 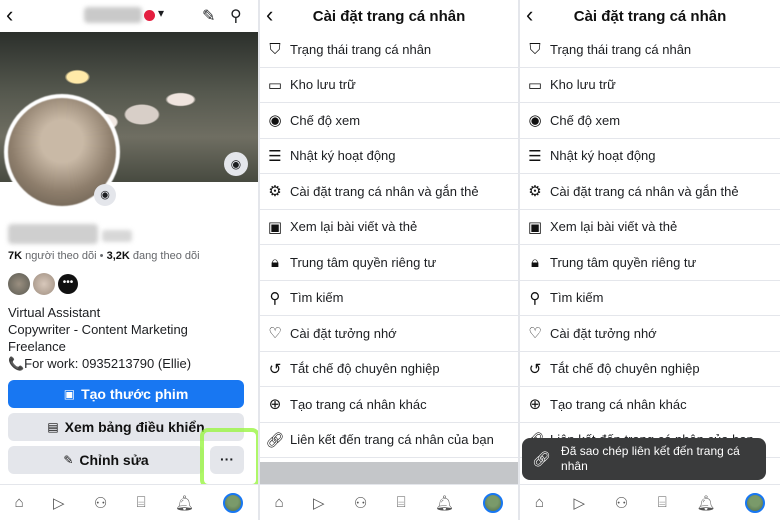 I want to click on followers-label: người theo dõi, so click(x=61, y=256).